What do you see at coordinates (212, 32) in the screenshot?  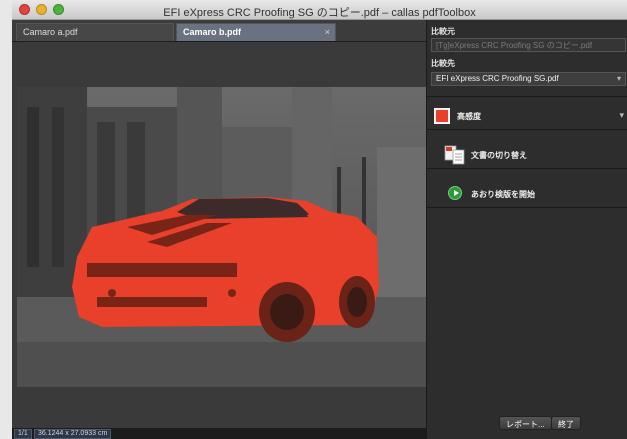 I see `tab-label: Camaro b.pdf` at bounding box center [212, 32].